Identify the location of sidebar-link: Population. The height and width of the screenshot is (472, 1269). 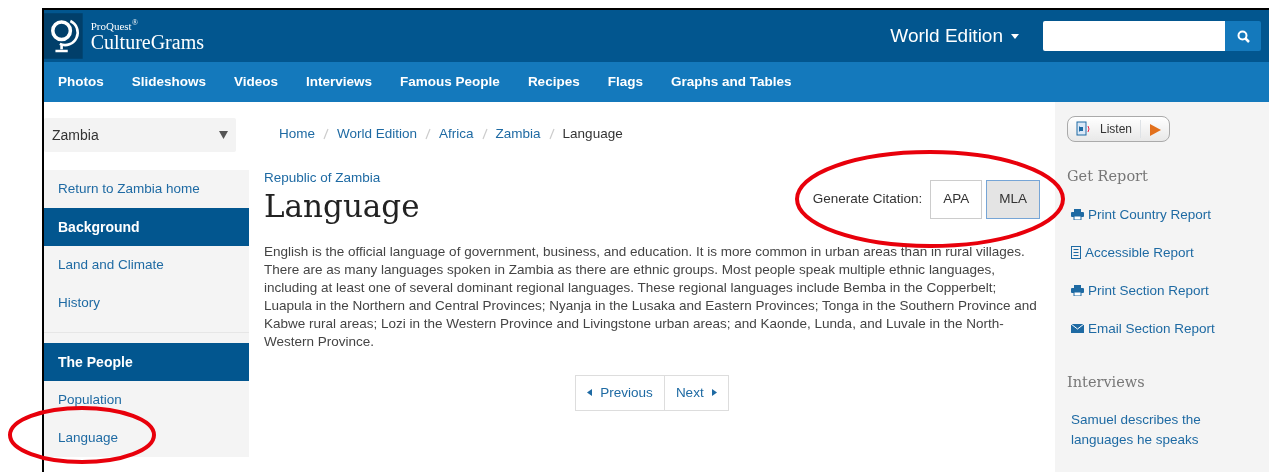
(146, 400).